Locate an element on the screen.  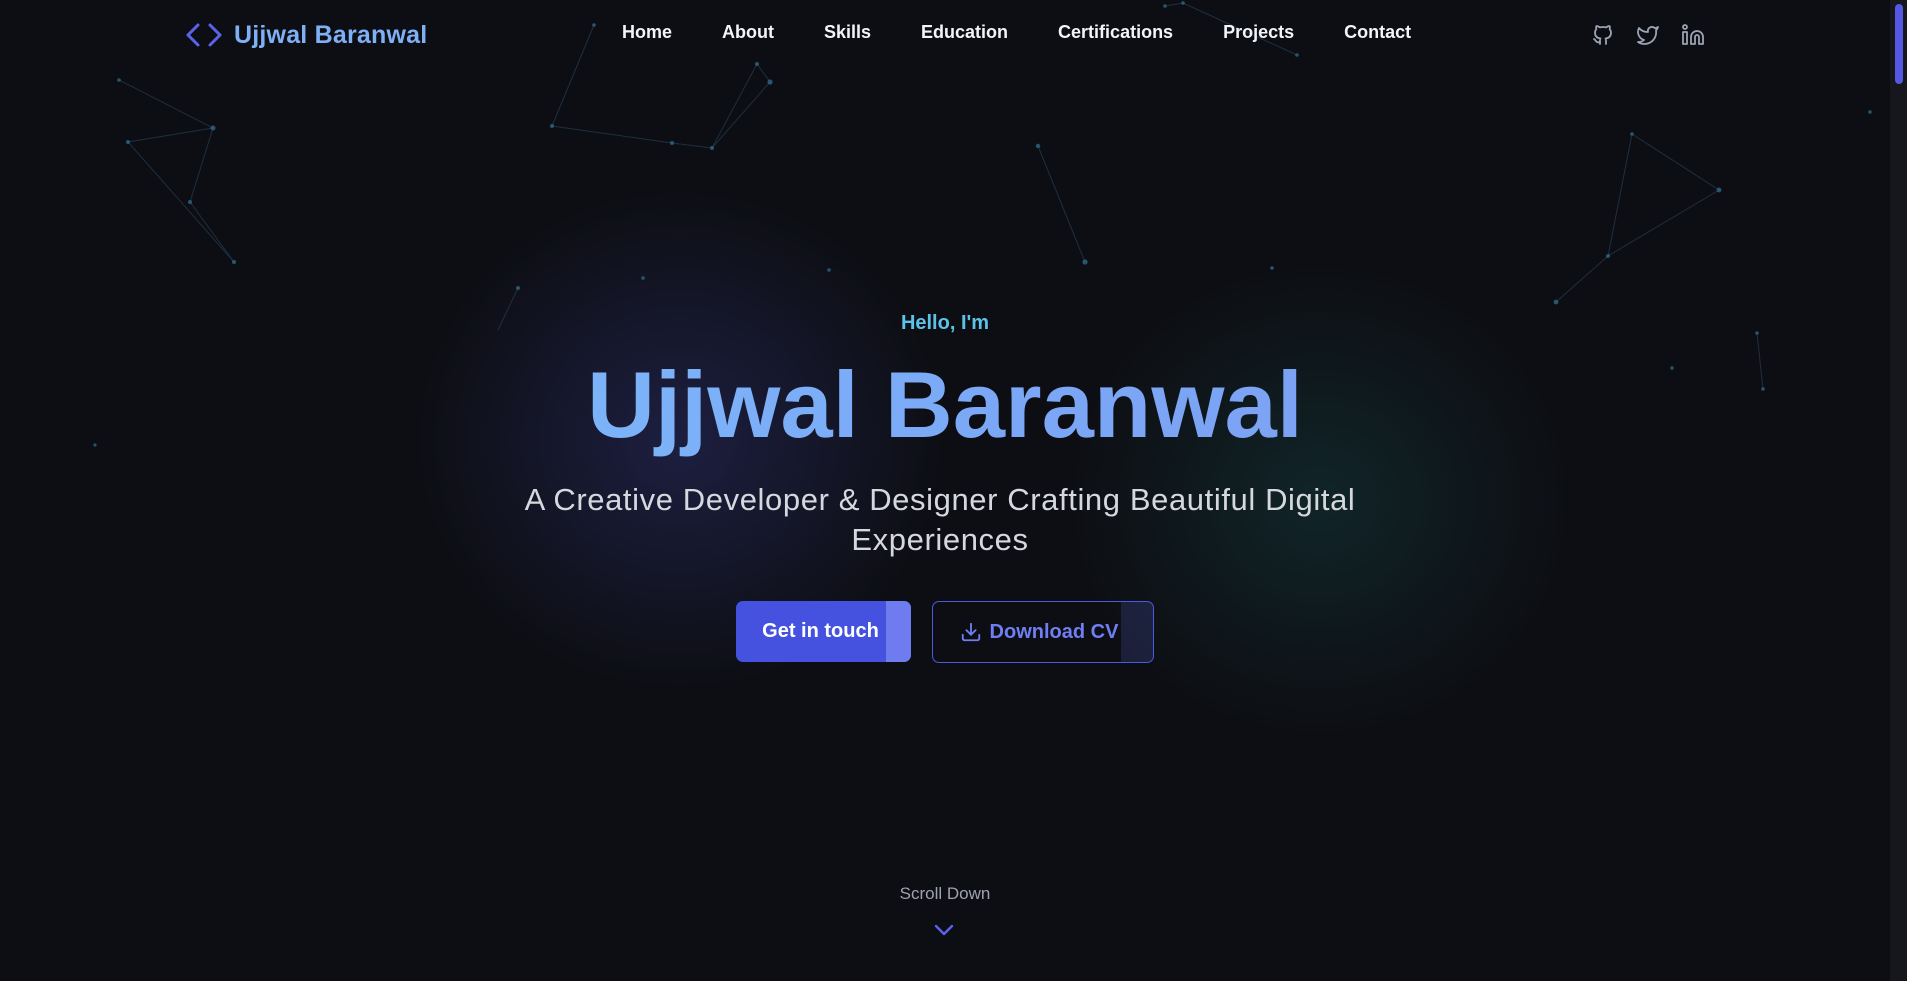
download-cv-label: Download CV is located at coordinates (1054, 631).